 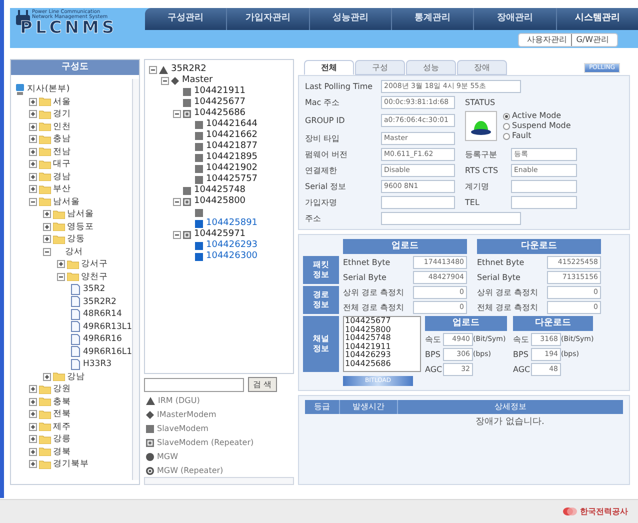 What do you see at coordinates (102, 314) in the screenshot?
I see `tree-item: 48R6R14` at bounding box center [102, 314].